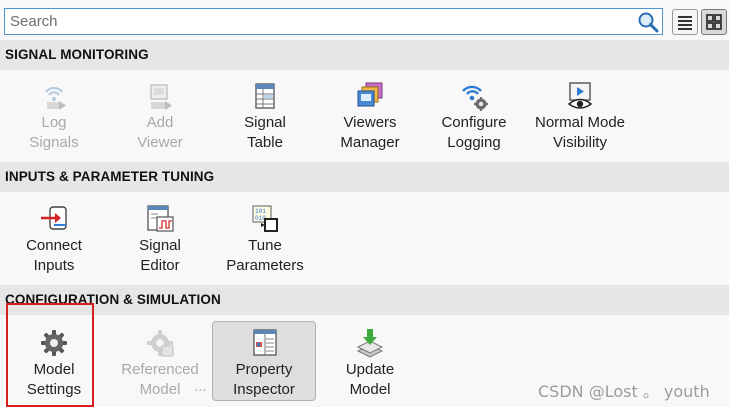 The height and width of the screenshot is (407, 729). What do you see at coordinates (265, 122) in the screenshot?
I see `signal-table-button: Signal Table` at bounding box center [265, 122].